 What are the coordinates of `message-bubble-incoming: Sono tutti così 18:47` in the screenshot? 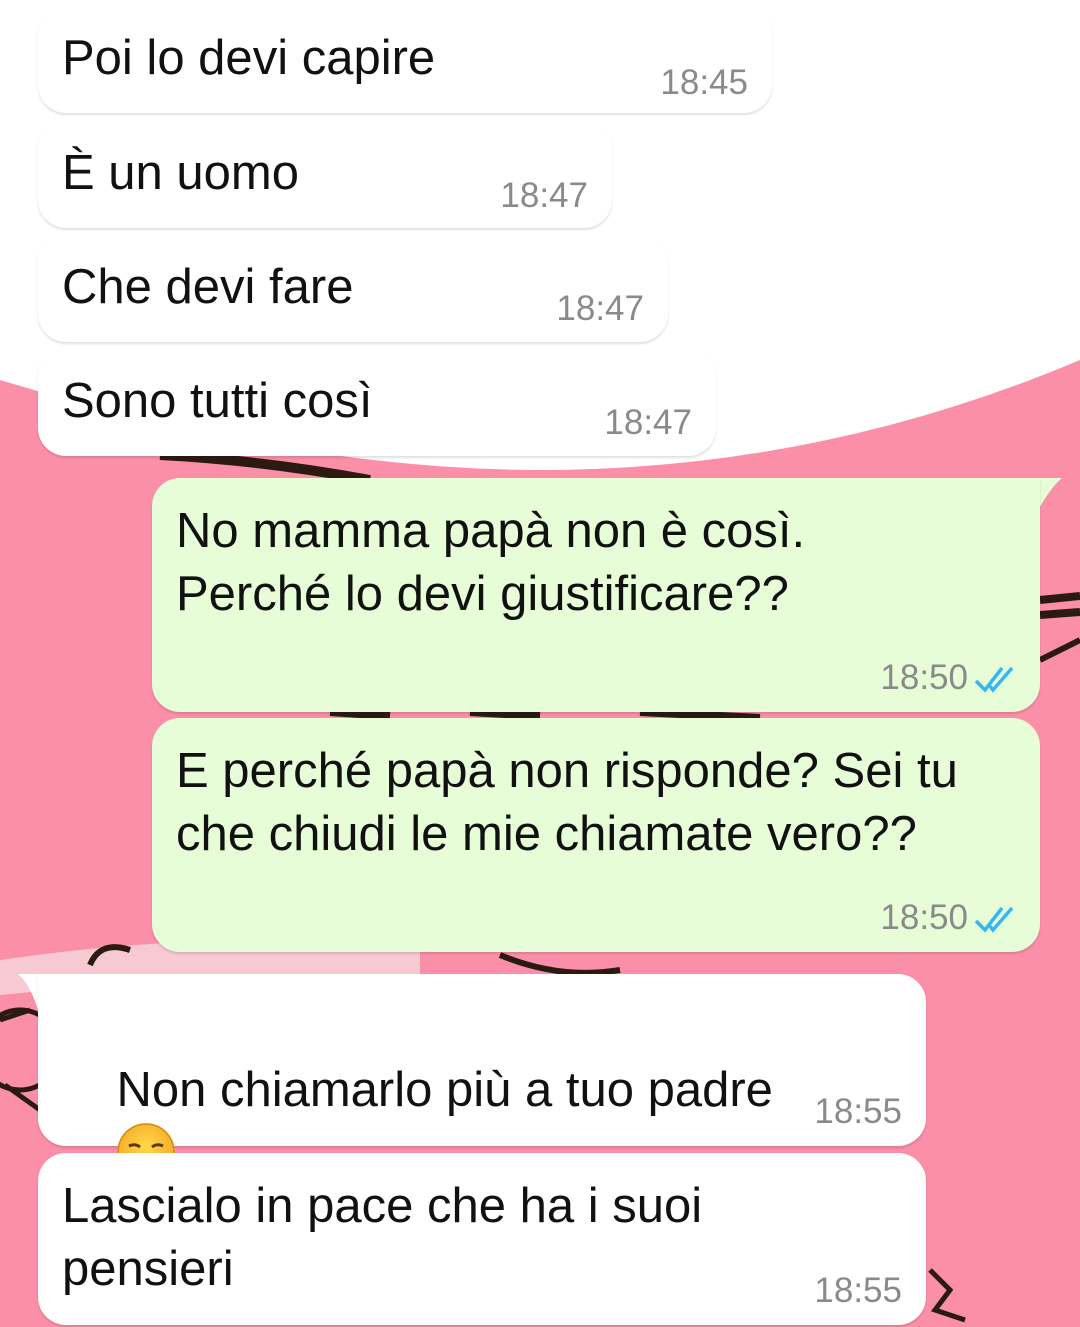 It's located at (377, 402).